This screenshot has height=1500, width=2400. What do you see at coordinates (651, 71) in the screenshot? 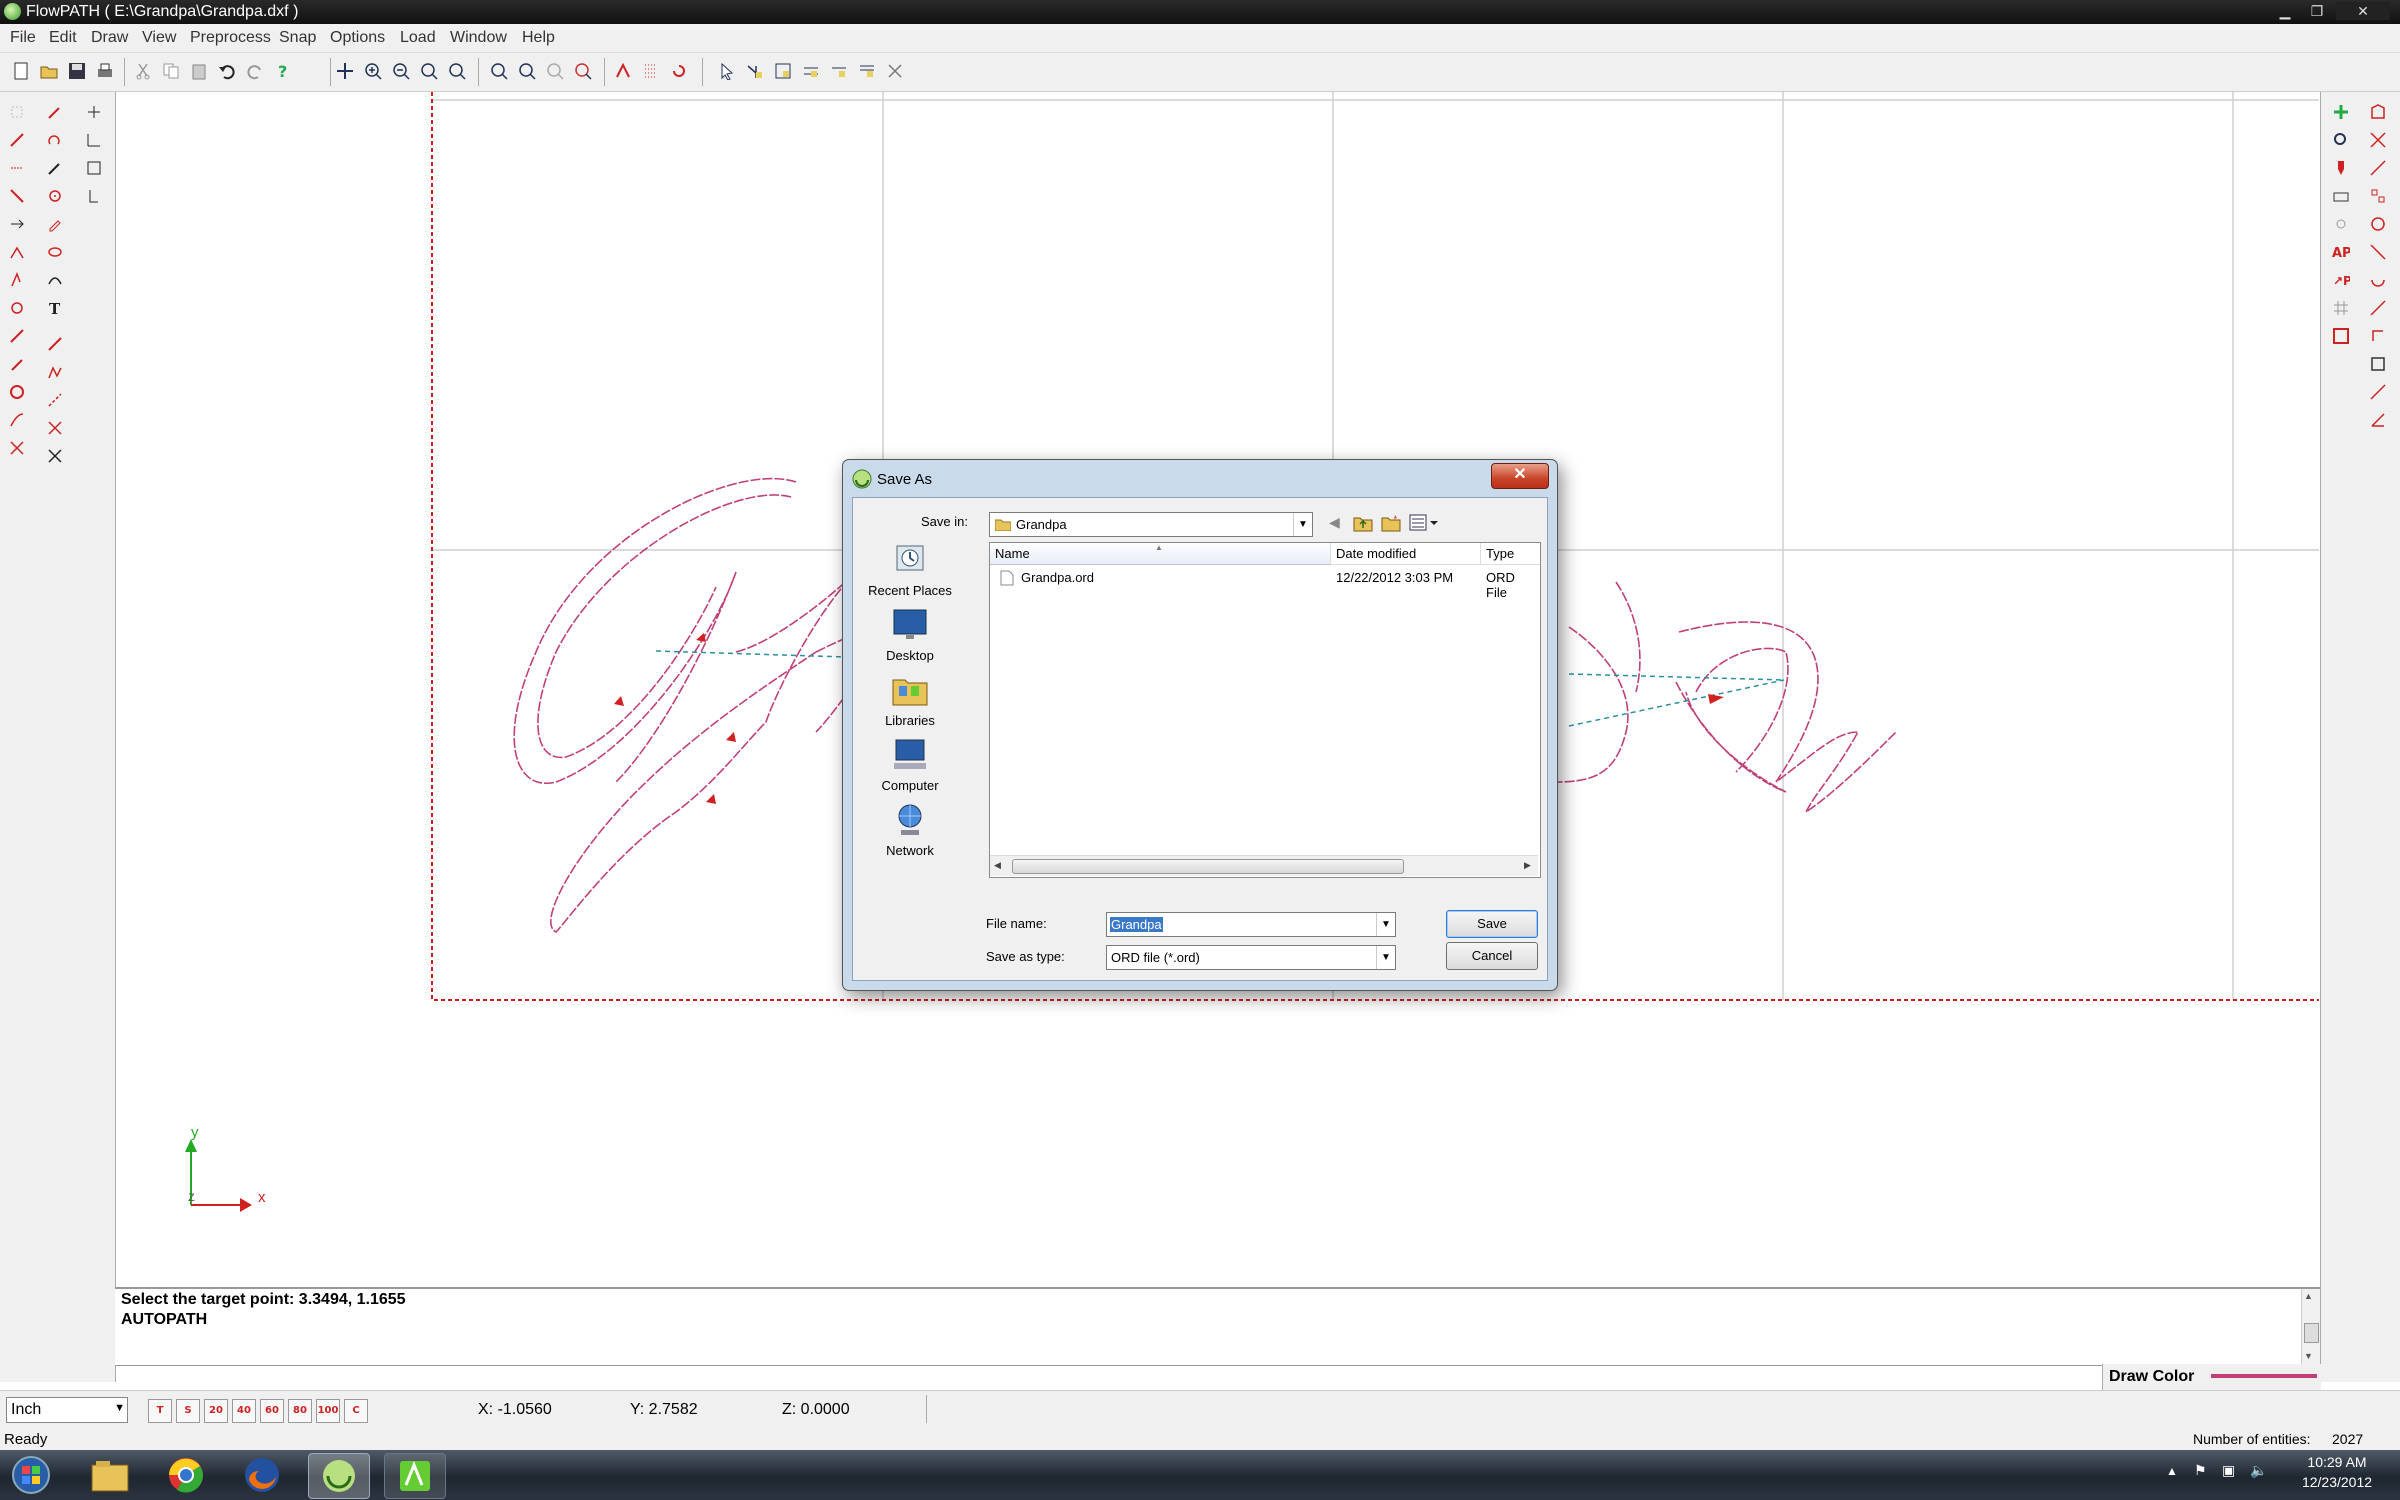
I see `grid-icon` at bounding box center [651, 71].